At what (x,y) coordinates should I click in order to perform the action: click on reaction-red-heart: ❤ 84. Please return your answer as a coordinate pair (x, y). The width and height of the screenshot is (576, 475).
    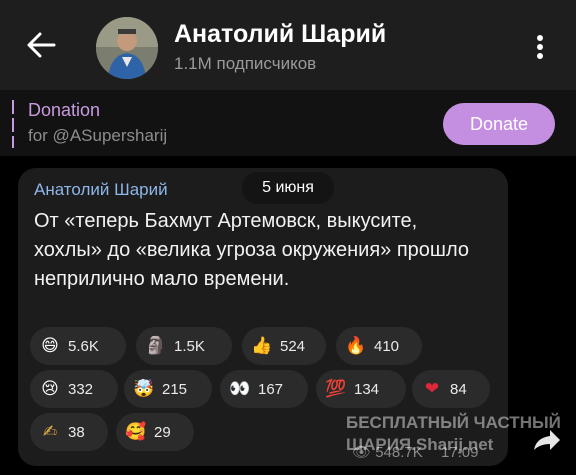
    Looking at the image, I should click on (451, 389).